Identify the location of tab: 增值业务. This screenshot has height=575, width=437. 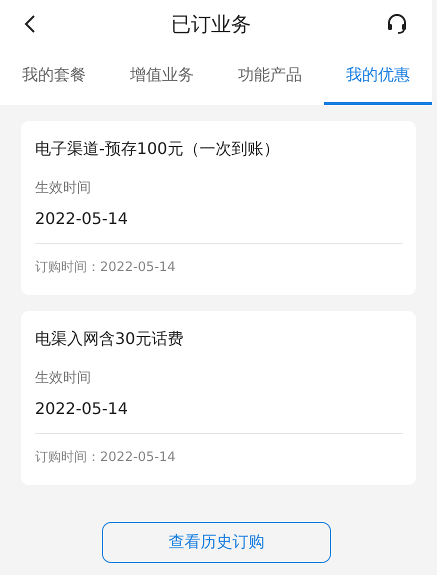
(162, 76).